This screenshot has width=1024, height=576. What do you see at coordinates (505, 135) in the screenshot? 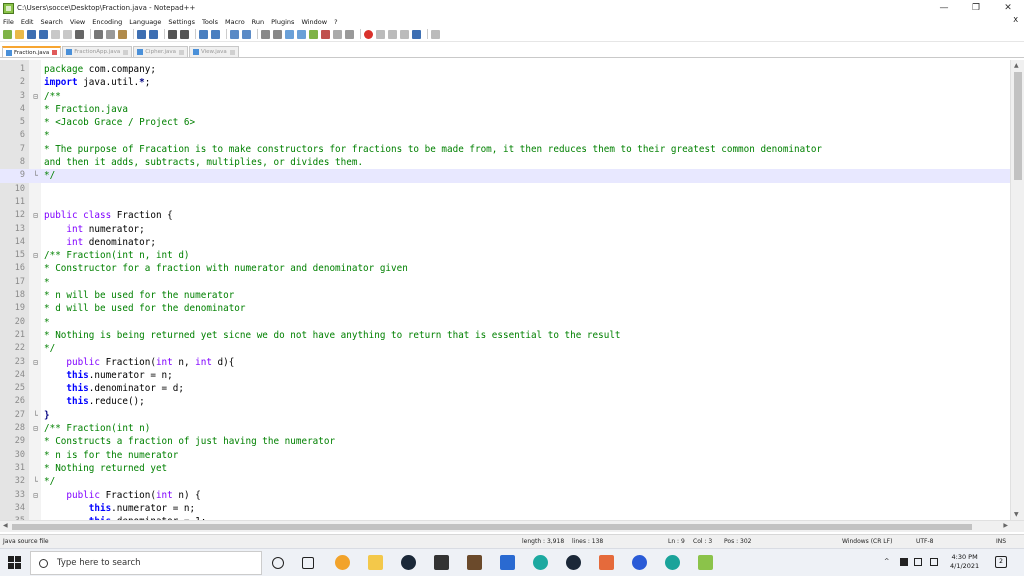
I see `code-line: 6 *` at bounding box center [505, 135].